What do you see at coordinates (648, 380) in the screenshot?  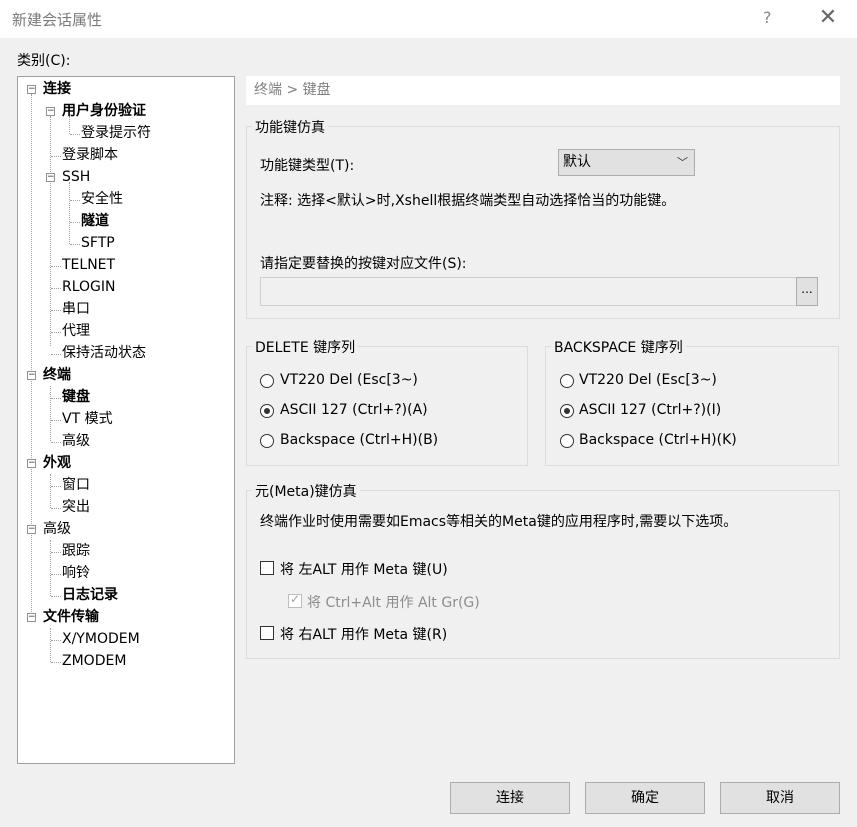 I see `backspace-option-vt220: VT220 Del (Esc[3~)` at bounding box center [648, 380].